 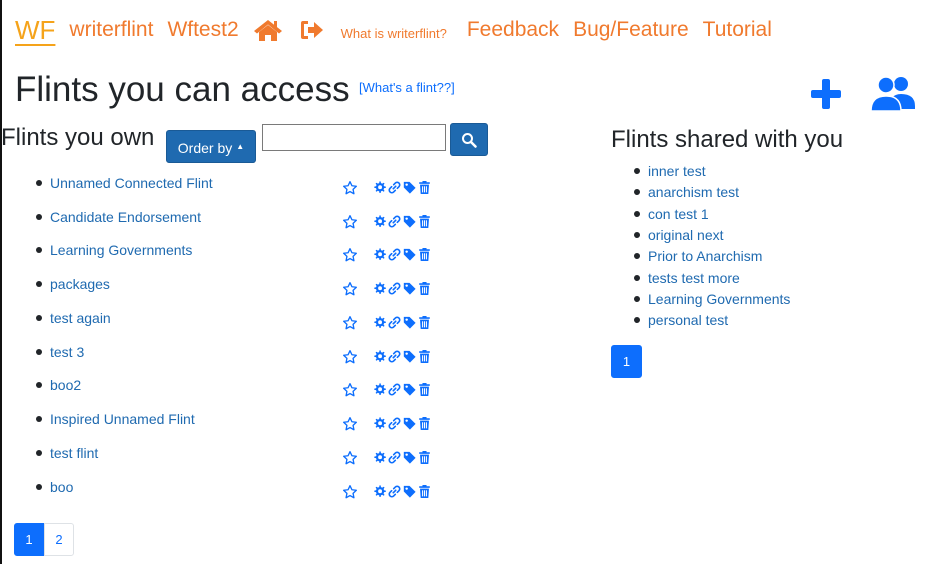 What do you see at coordinates (693, 192) in the screenshot?
I see `shared-flint-link: anarchism test` at bounding box center [693, 192].